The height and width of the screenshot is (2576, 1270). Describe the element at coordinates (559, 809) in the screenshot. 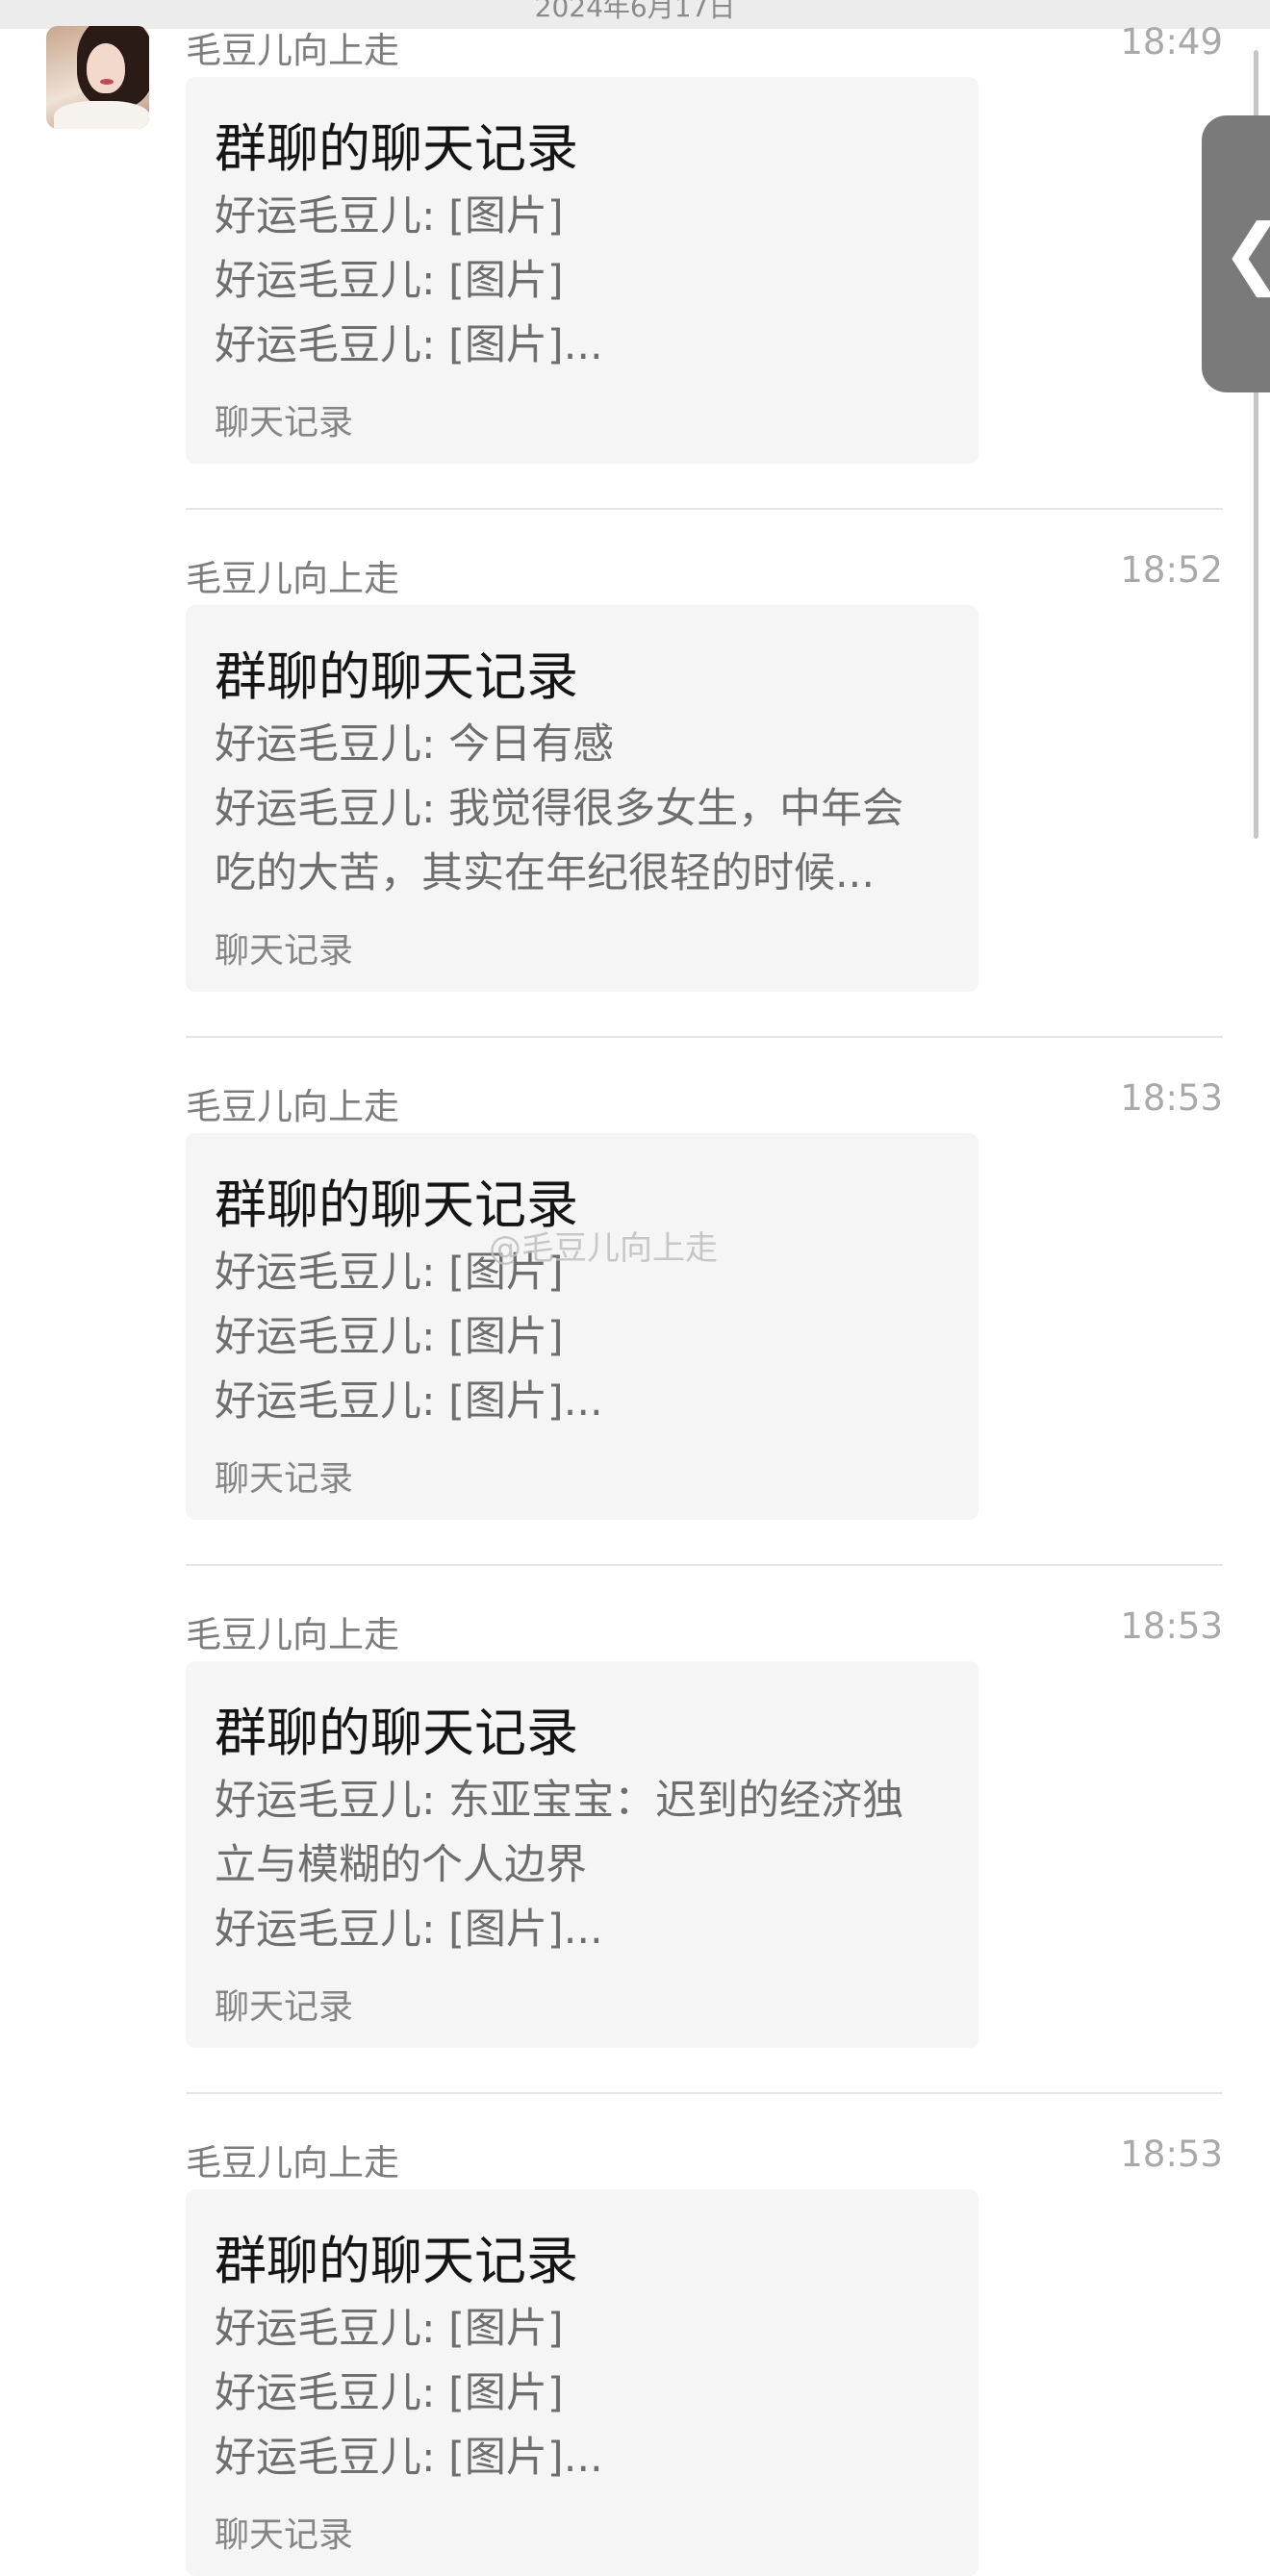

I see `card-line: 好运毛豆儿: 我觉得很多女生，中年会` at that location.